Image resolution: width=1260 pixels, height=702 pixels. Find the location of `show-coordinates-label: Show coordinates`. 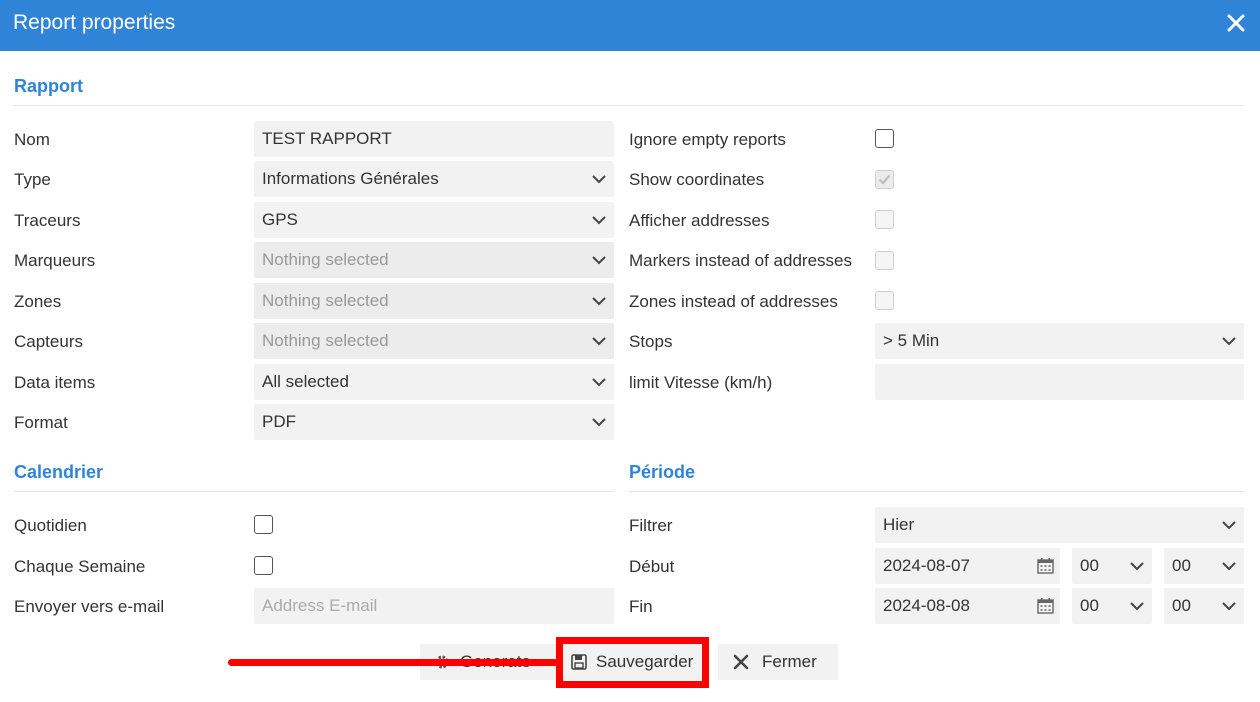

show-coordinates-label: Show coordinates is located at coordinates (697, 179).